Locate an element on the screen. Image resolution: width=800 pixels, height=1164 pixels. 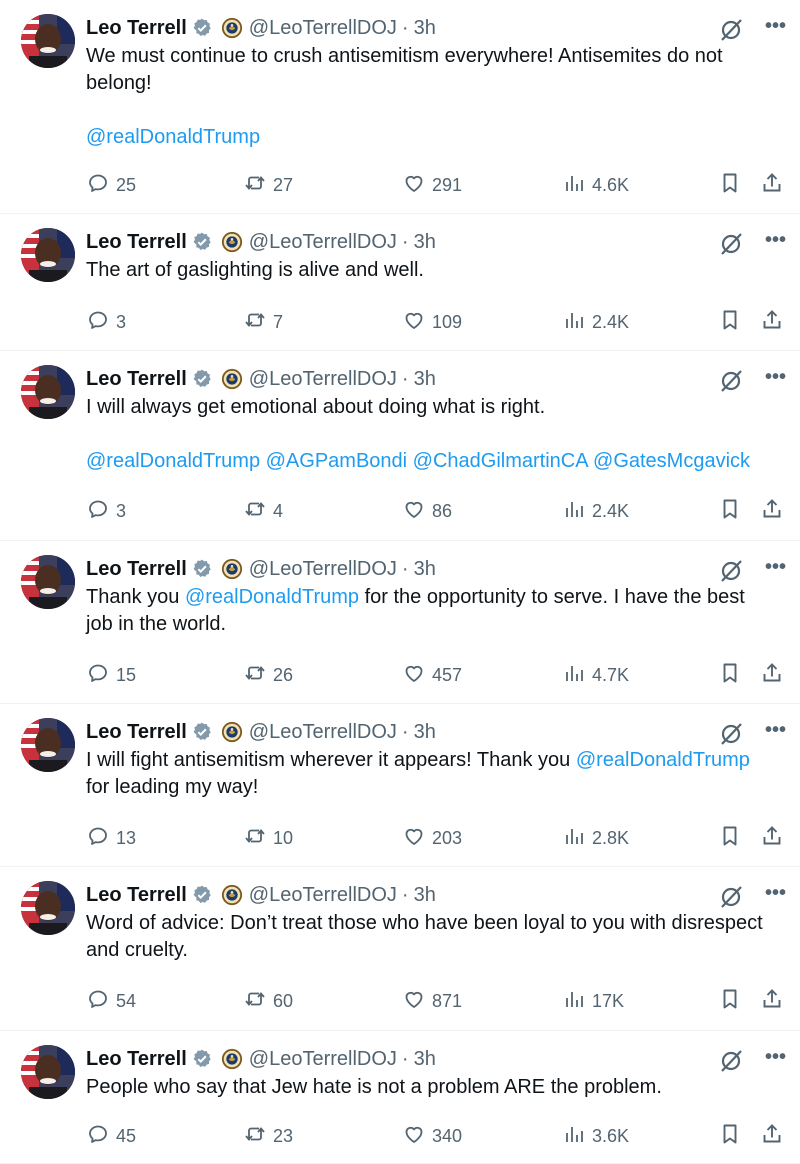
repost-button: 23 is located at coordinates (268, 1136).